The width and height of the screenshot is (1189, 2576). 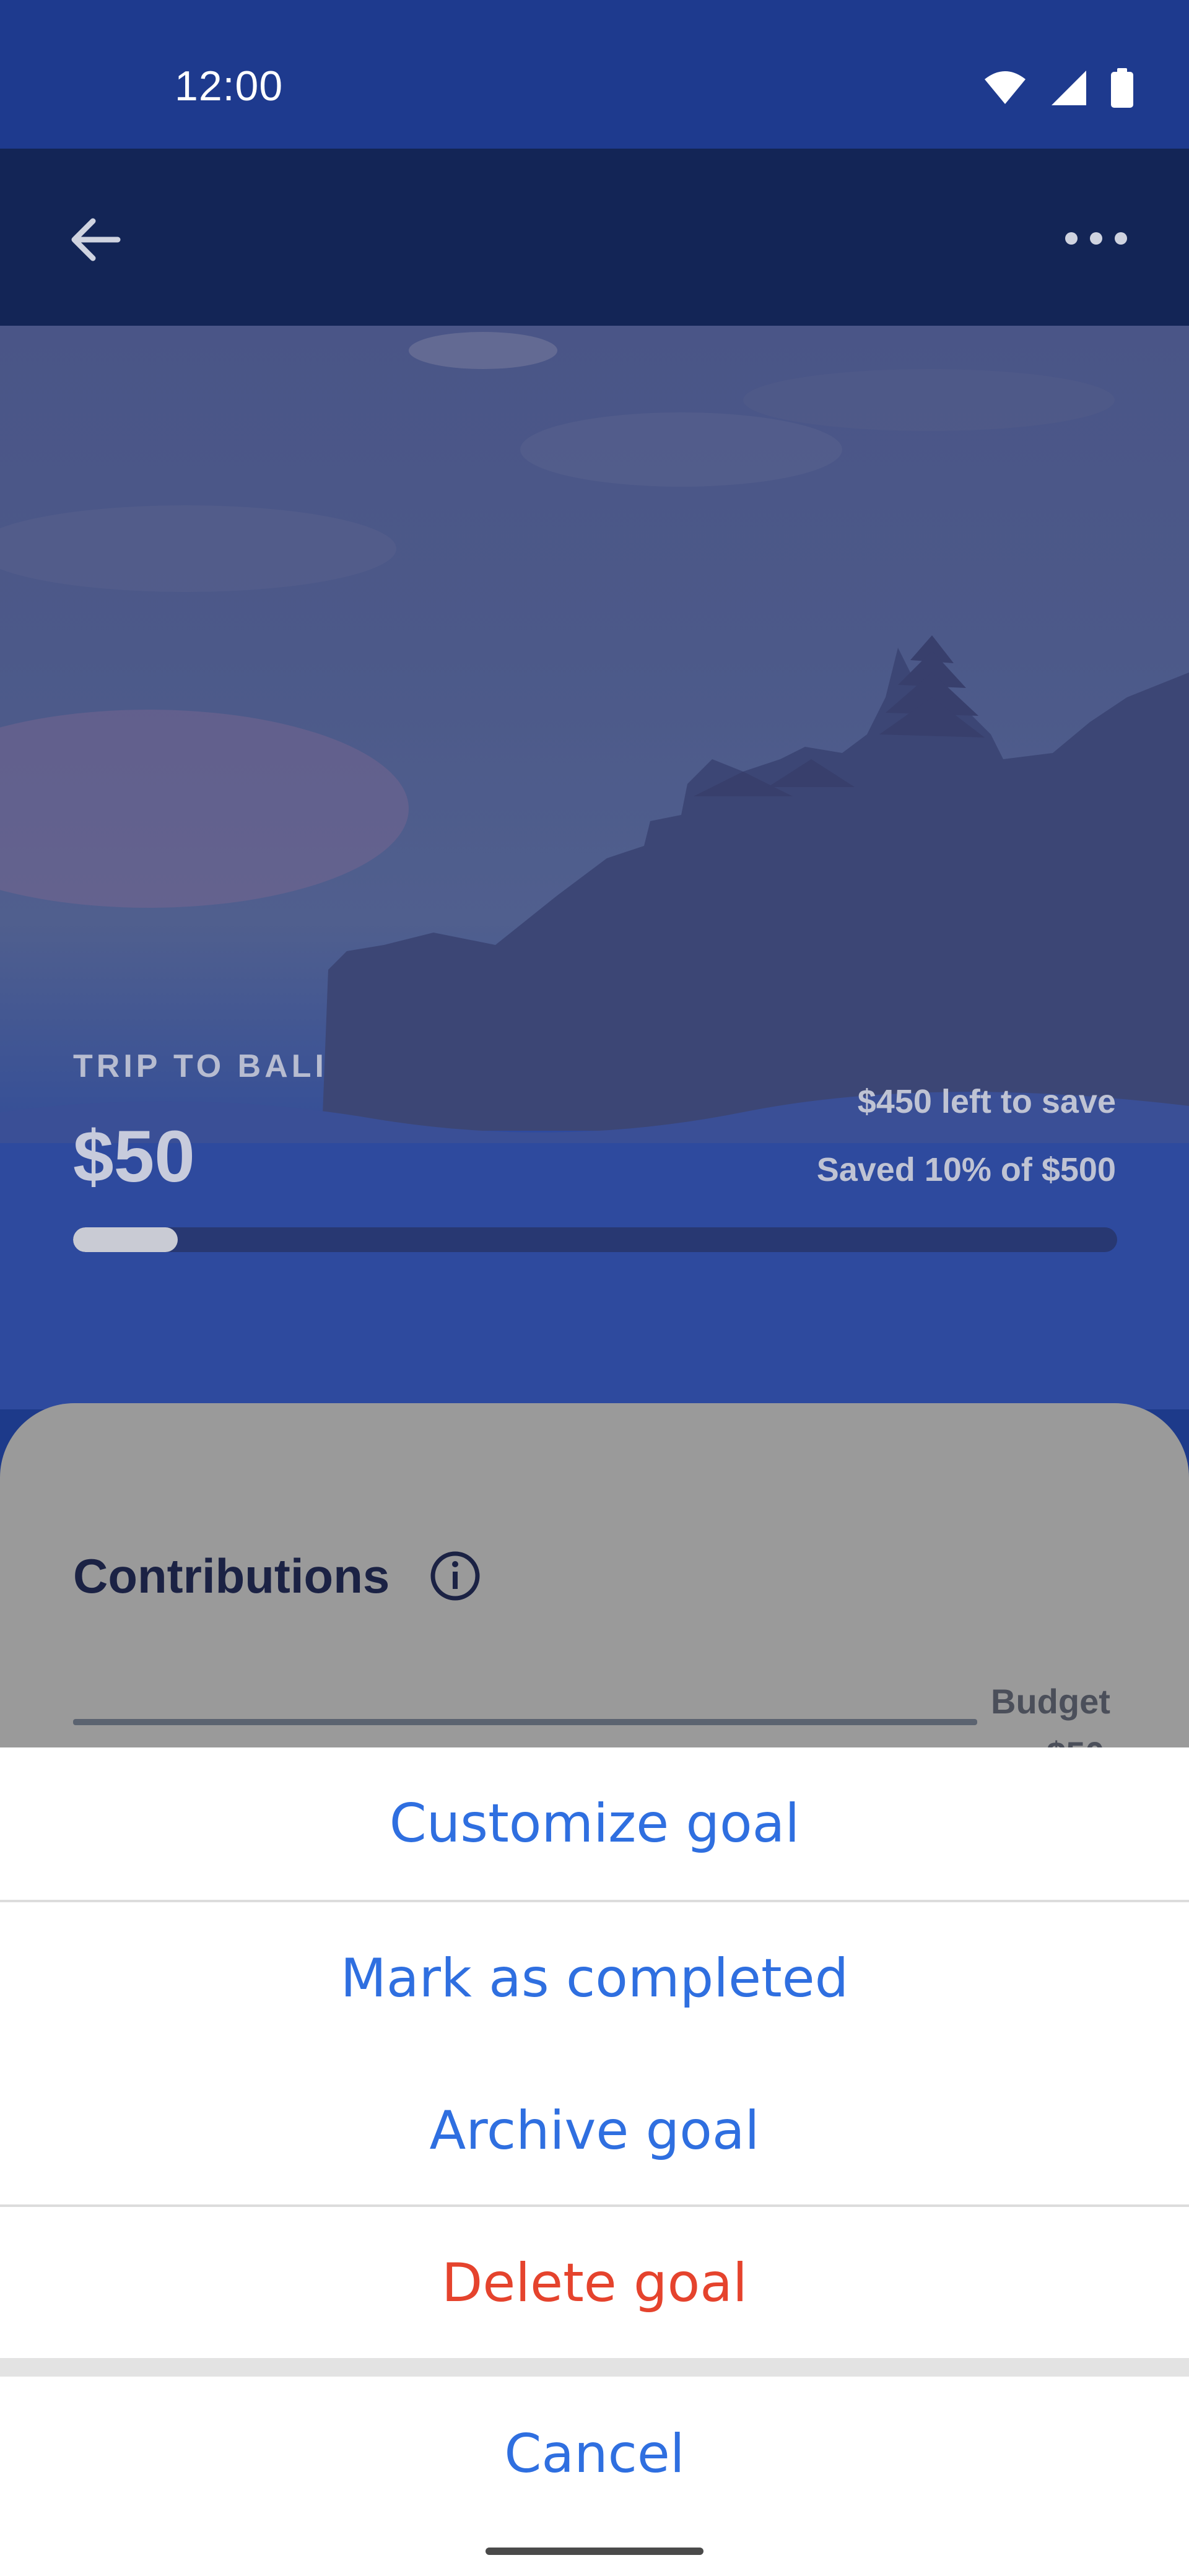 I want to click on app-bar, so click(x=594, y=237).